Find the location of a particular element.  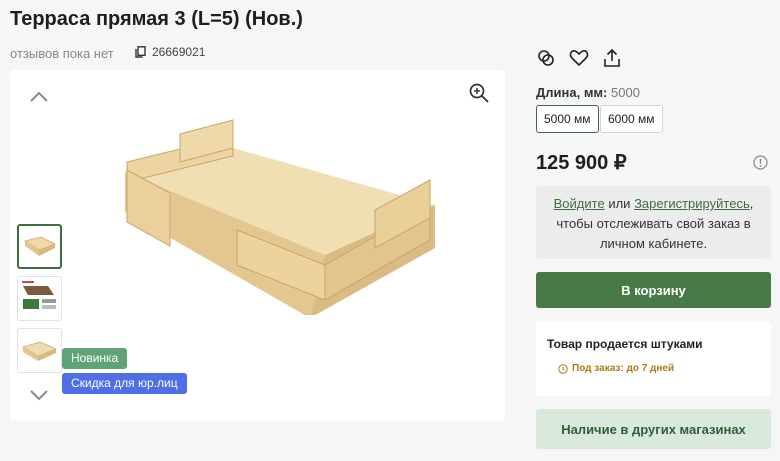

add-to-cart-button: В корзину is located at coordinates (653, 290).